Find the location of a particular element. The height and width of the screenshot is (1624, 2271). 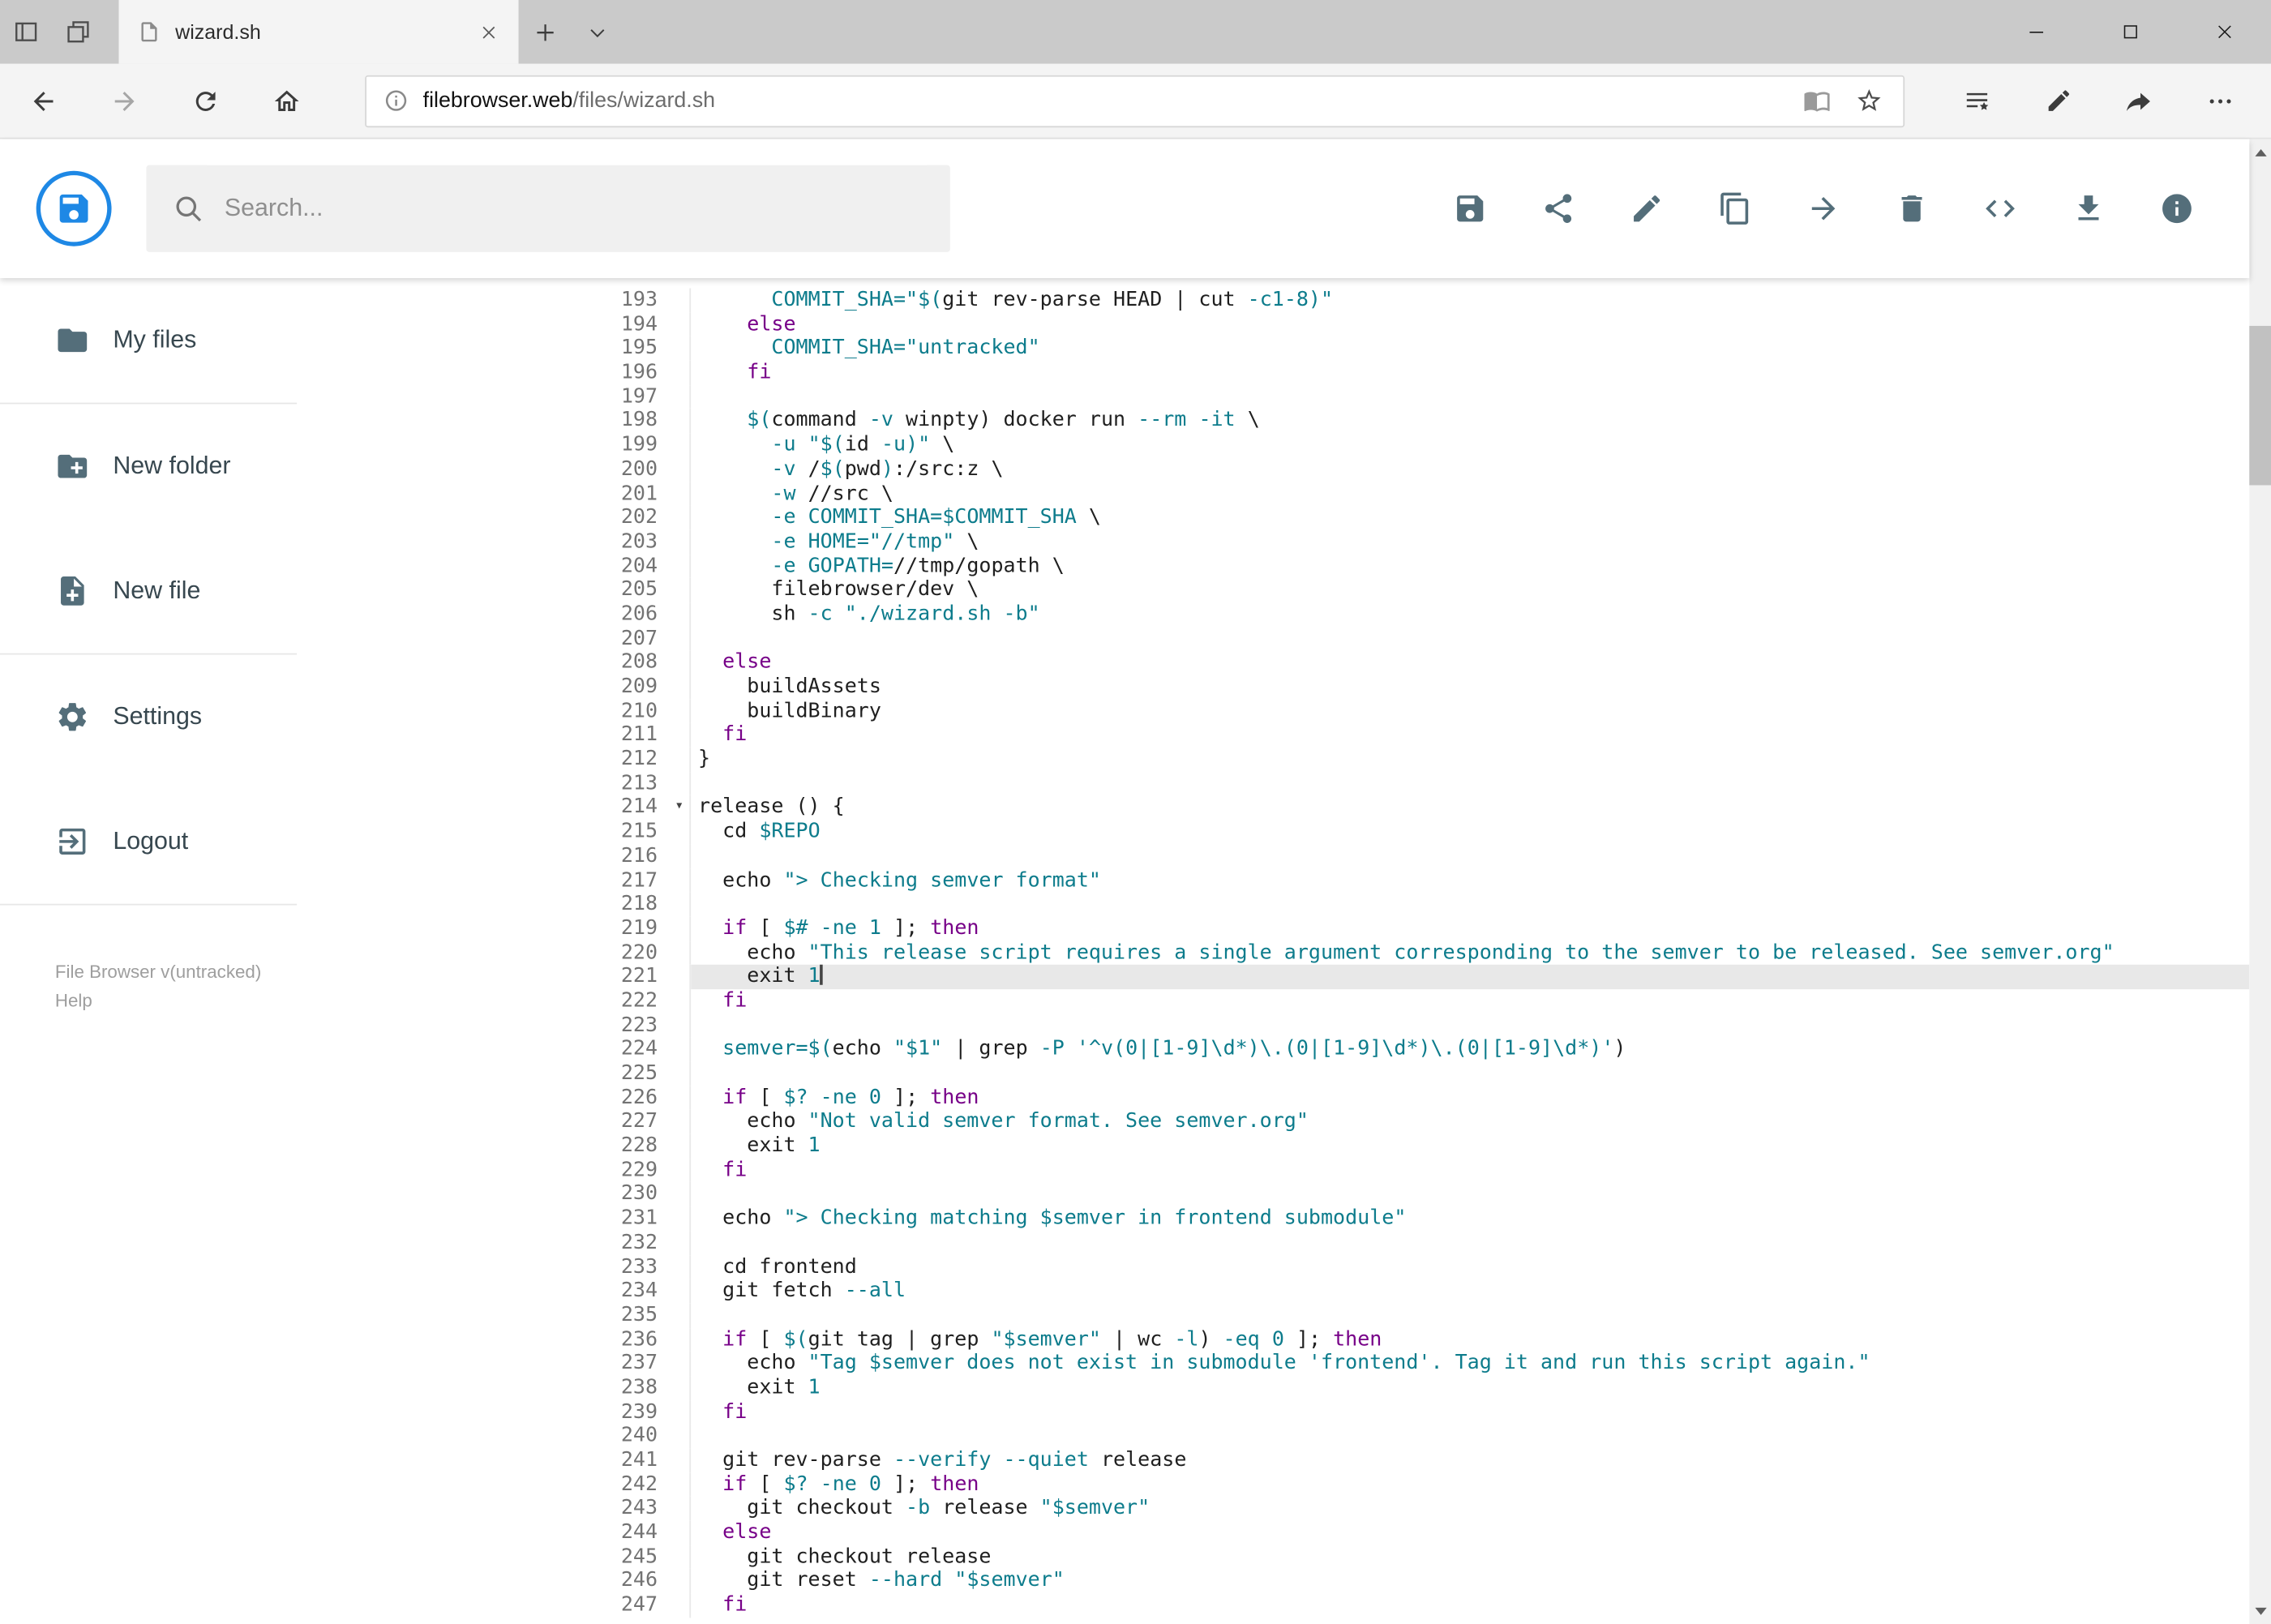

code-line-205: 205 filebrowser/dev \ is located at coordinates (1273, 591).